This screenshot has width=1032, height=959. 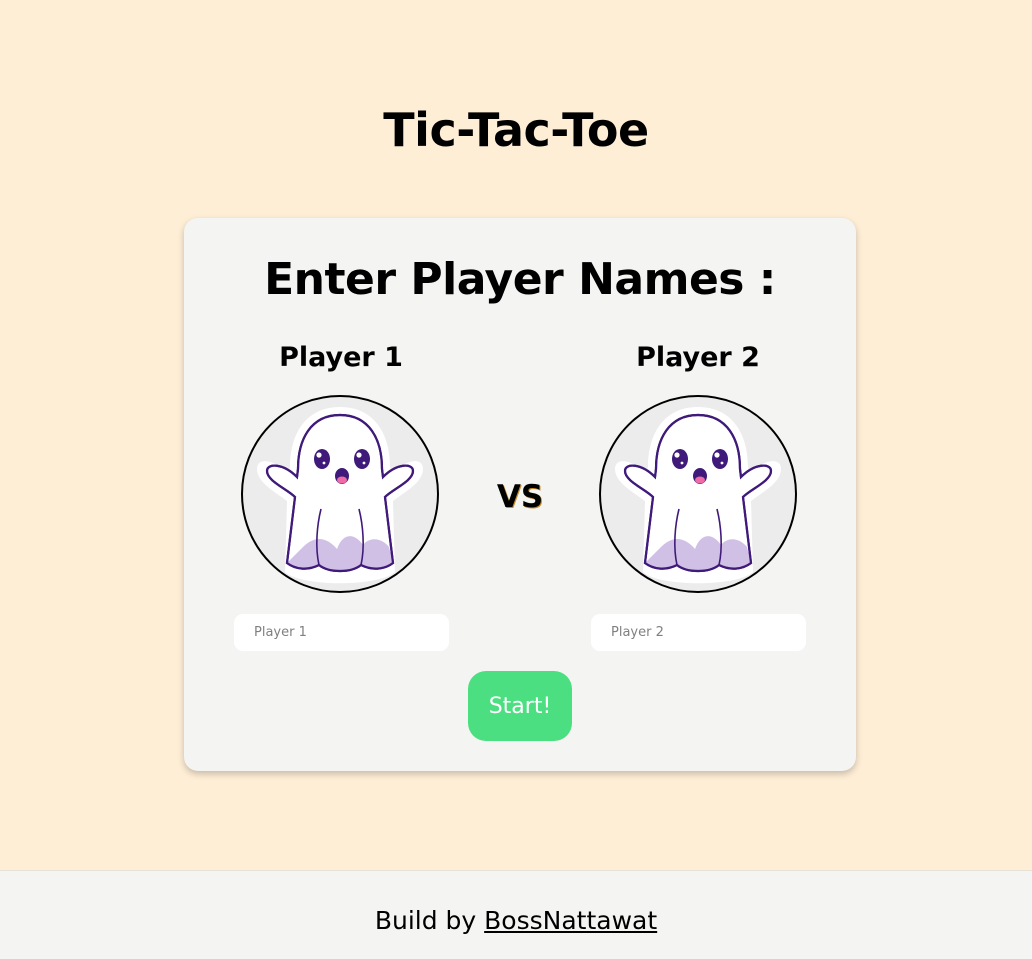 I want to click on player-1-name-input, so click(x=341, y=632).